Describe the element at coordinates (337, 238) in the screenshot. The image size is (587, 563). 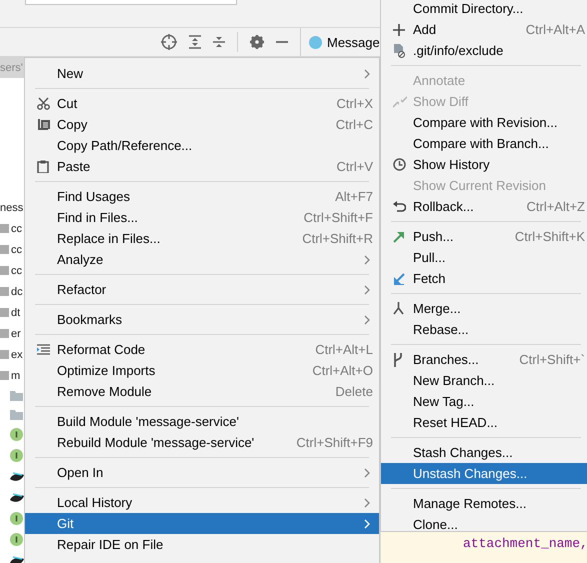
I see `shortcut-label: Ctrl+Shift+R` at that location.